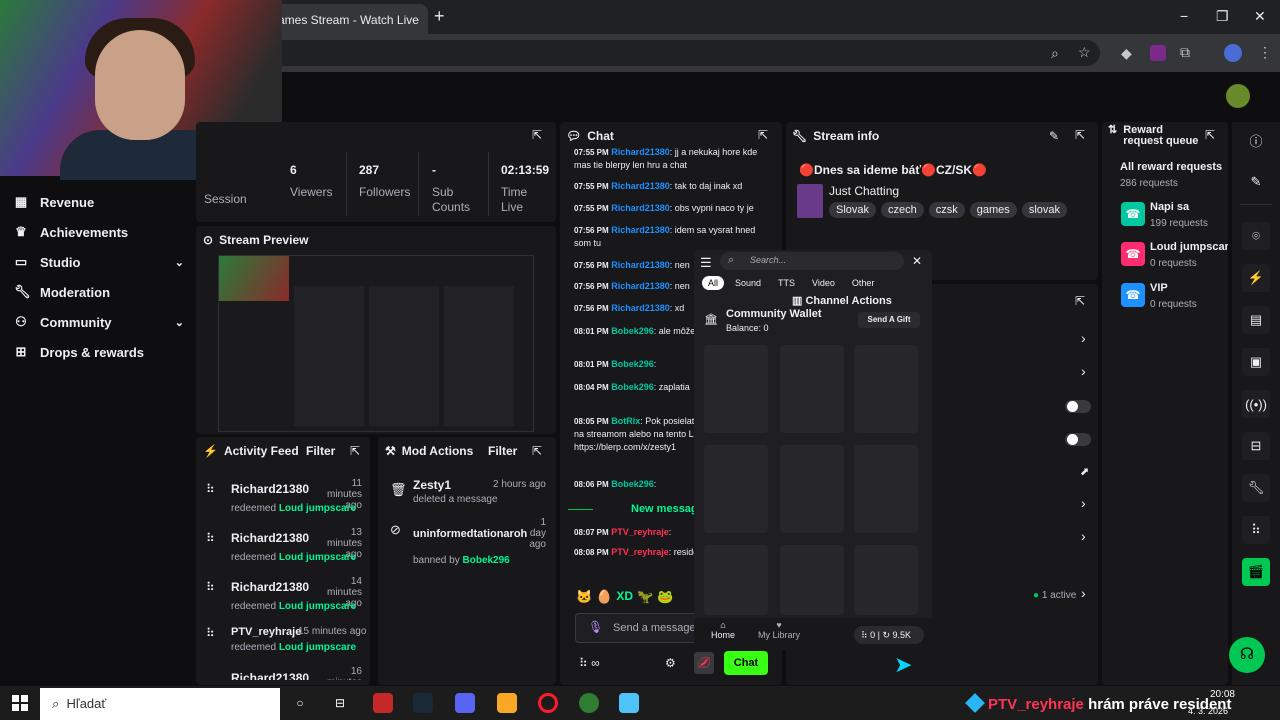 Image resolution: width=1280 pixels, height=720 pixels. What do you see at coordinates (1084, 471) in the screenshot?
I see `chart-icon: ⬈` at bounding box center [1084, 471].